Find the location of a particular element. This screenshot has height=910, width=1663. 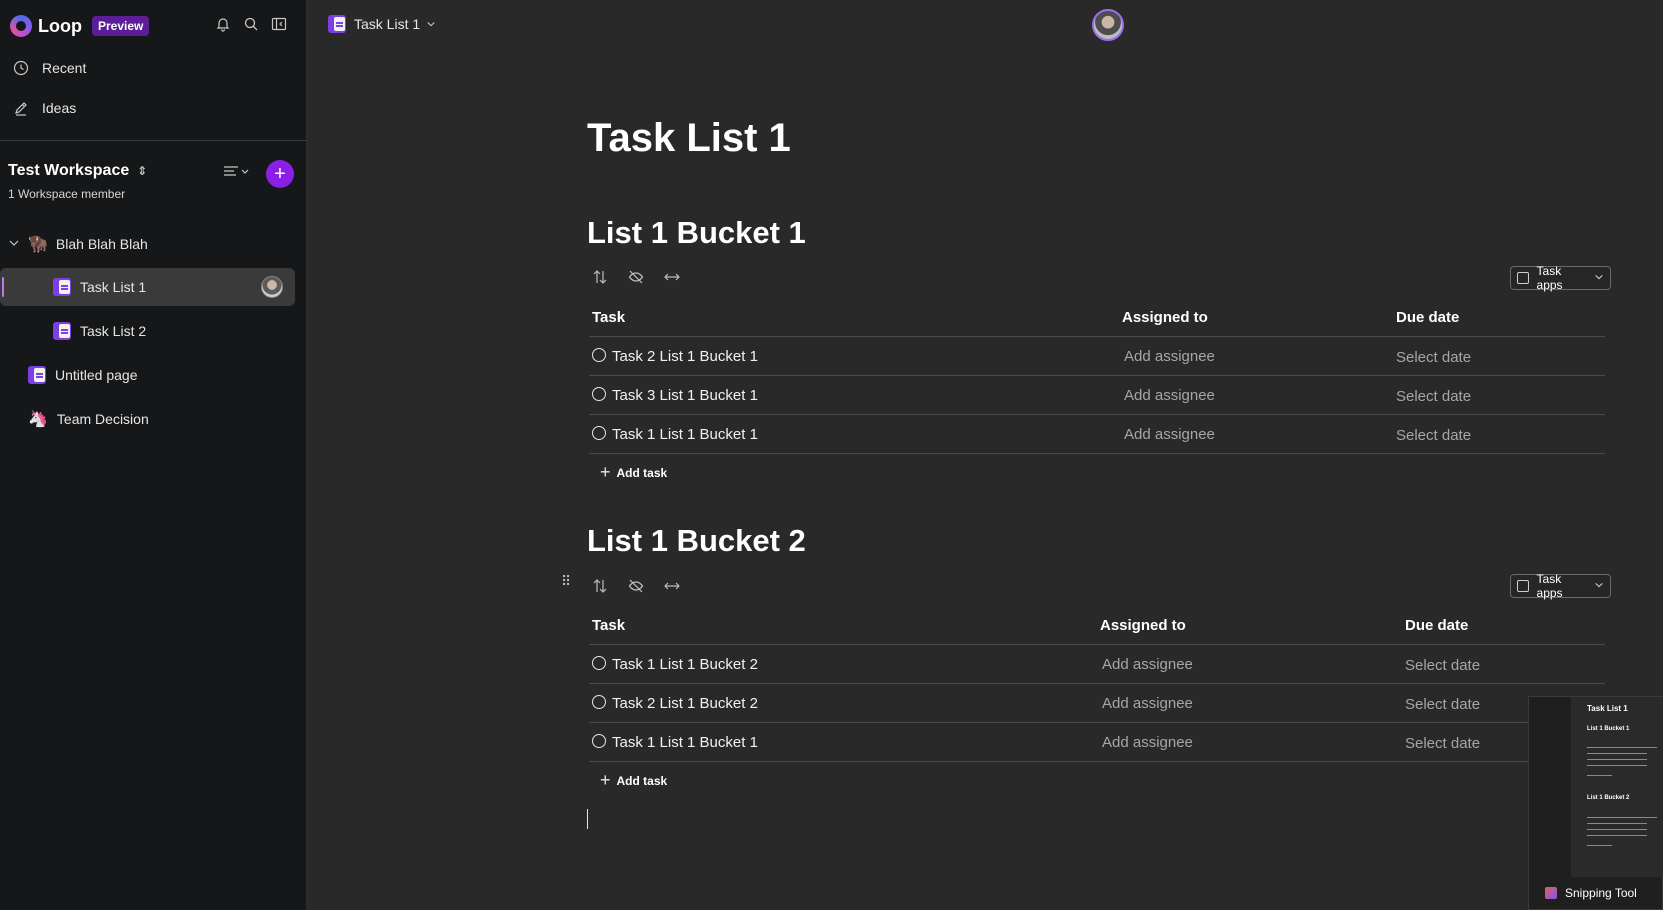

tree-item-team-decision: 🦄 Team Decision is located at coordinates (88, 419).